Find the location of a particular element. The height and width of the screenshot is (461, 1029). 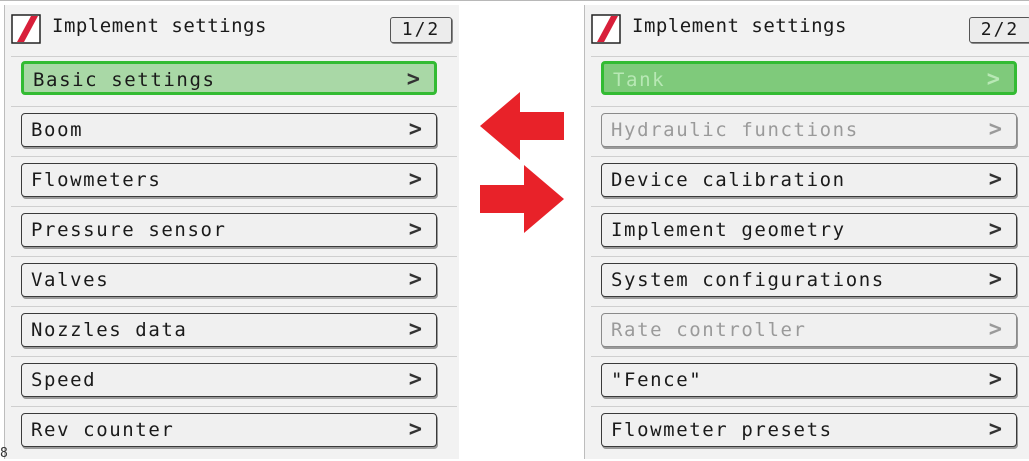

menu-item-speed: Speed > is located at coordinates (229, 380).